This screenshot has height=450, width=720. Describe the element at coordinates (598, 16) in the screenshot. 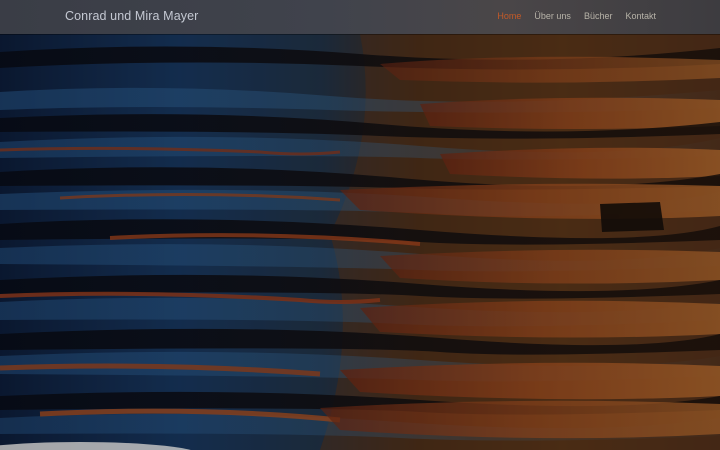

I see `nav-books-link: Bücher` at that location.